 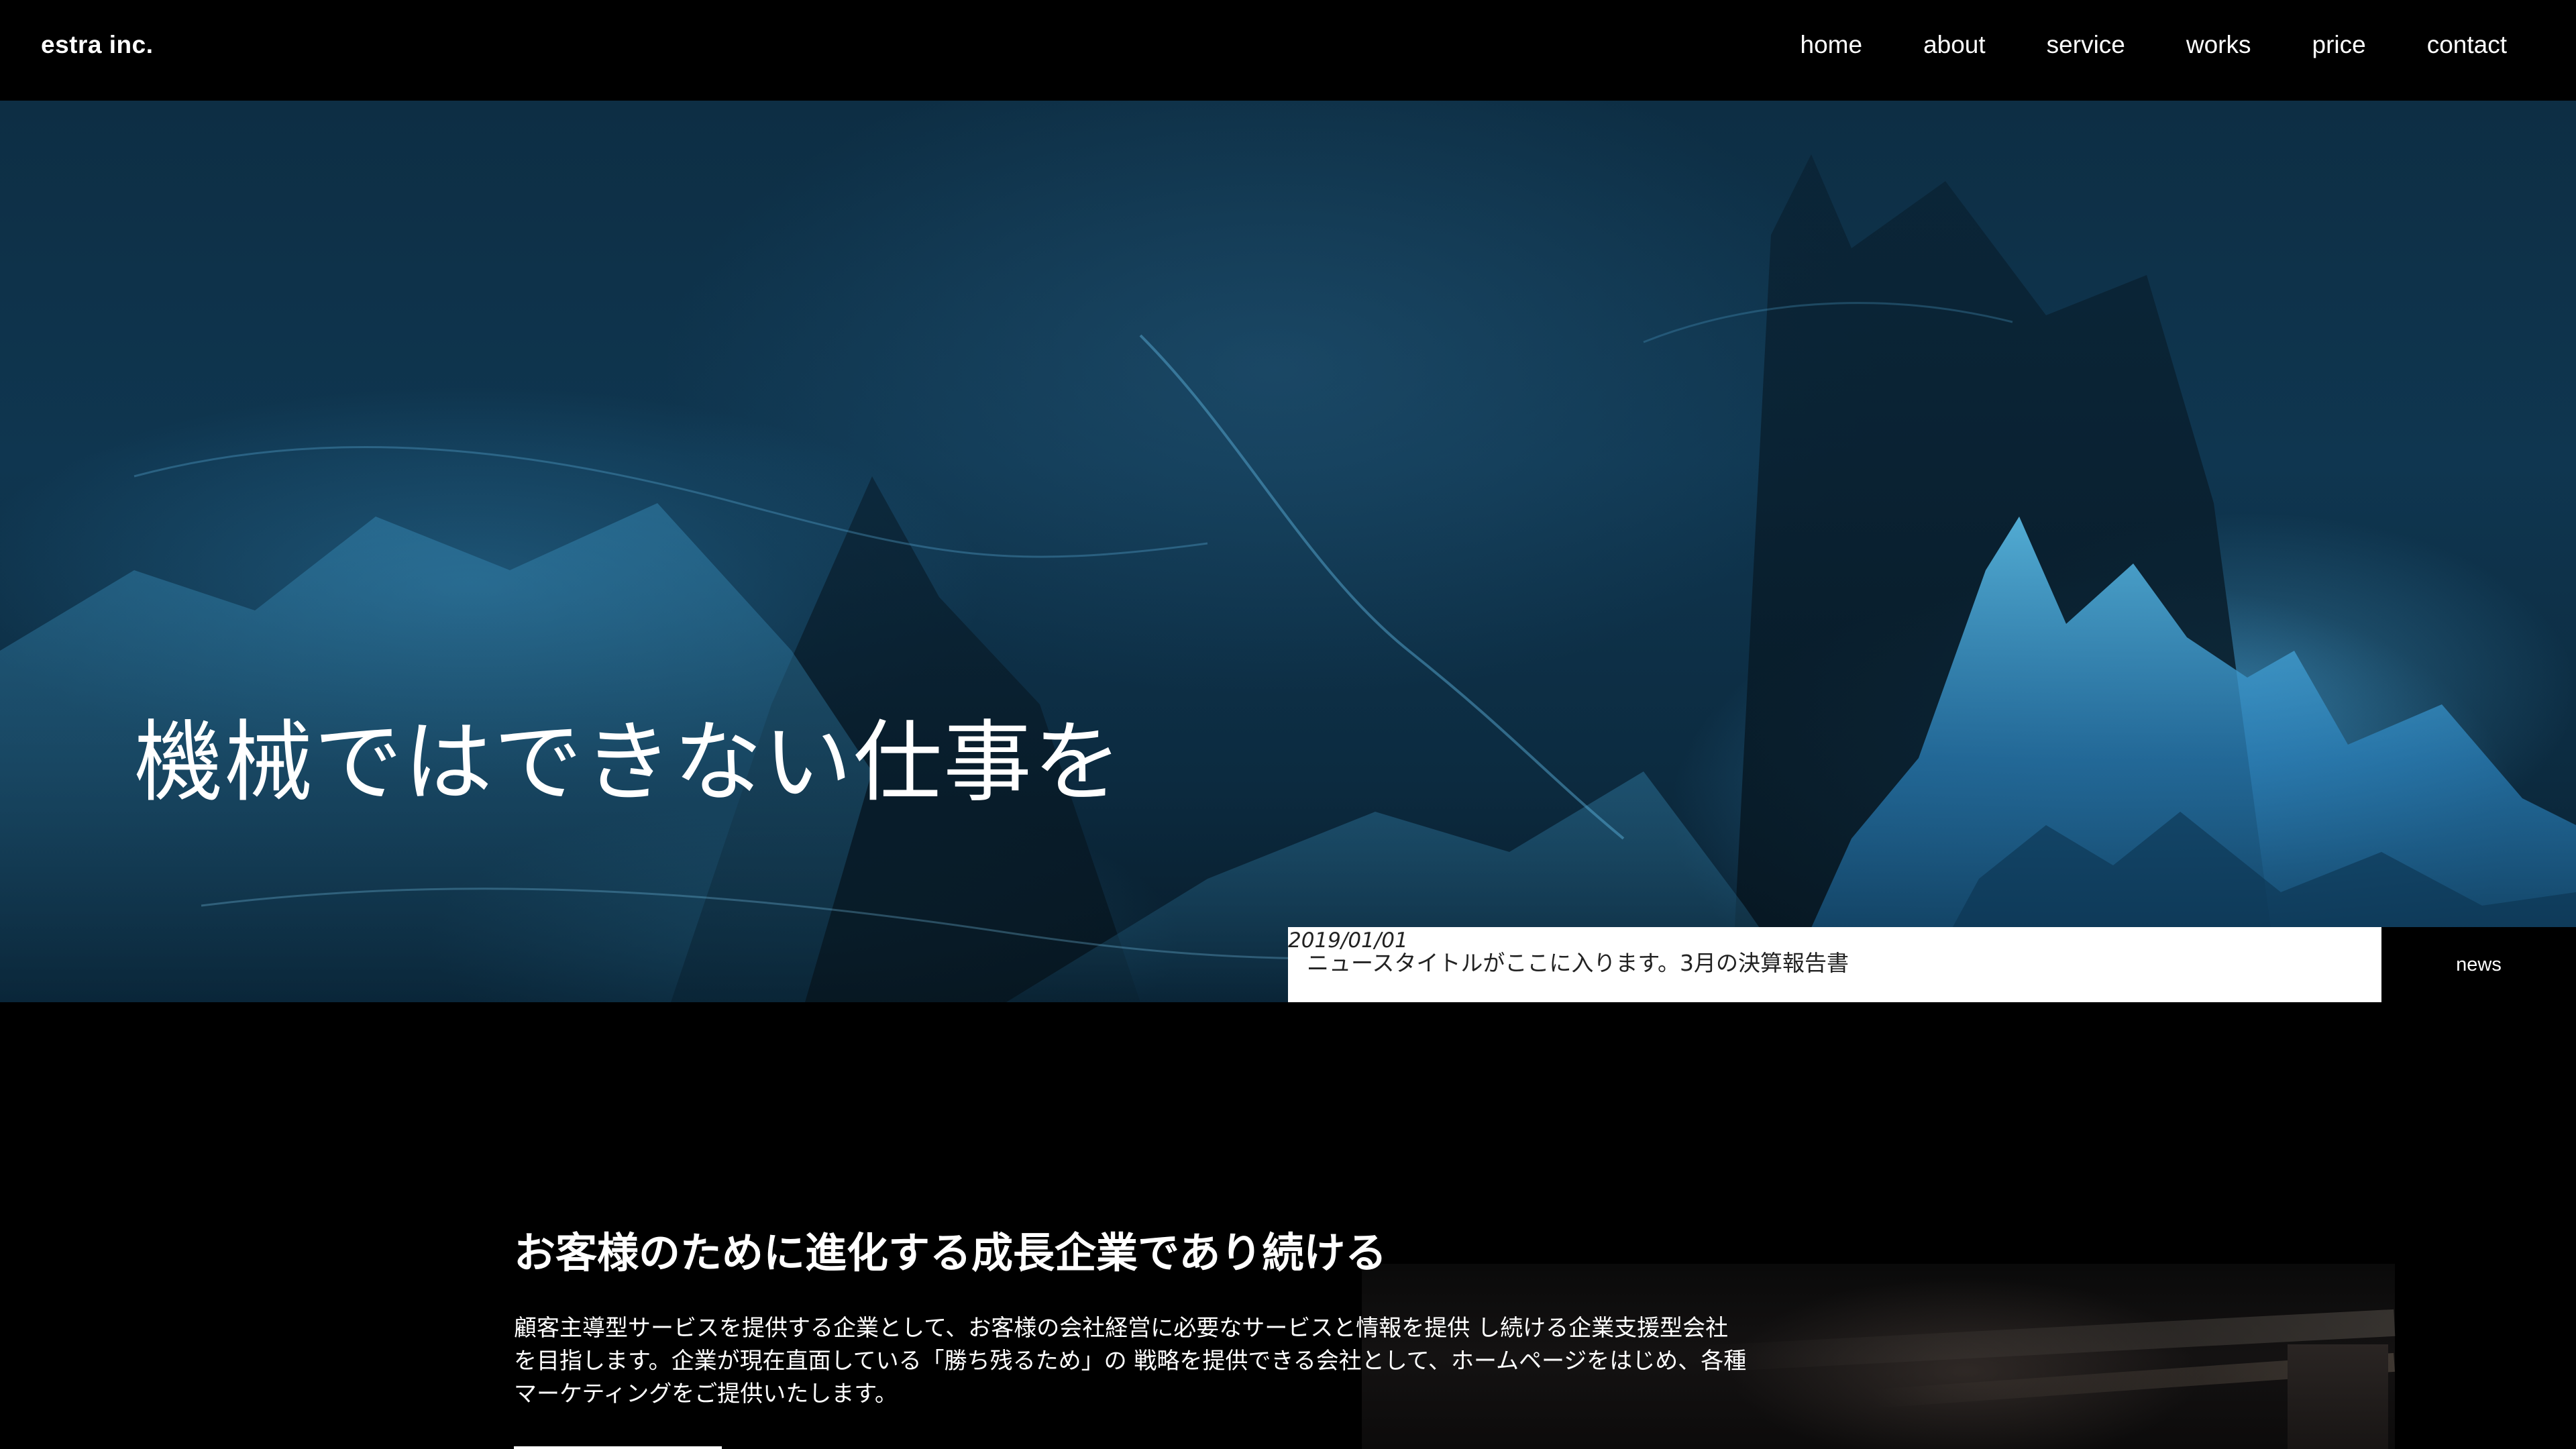 I want to click on news-button: news, so click(x=2478, y=964).